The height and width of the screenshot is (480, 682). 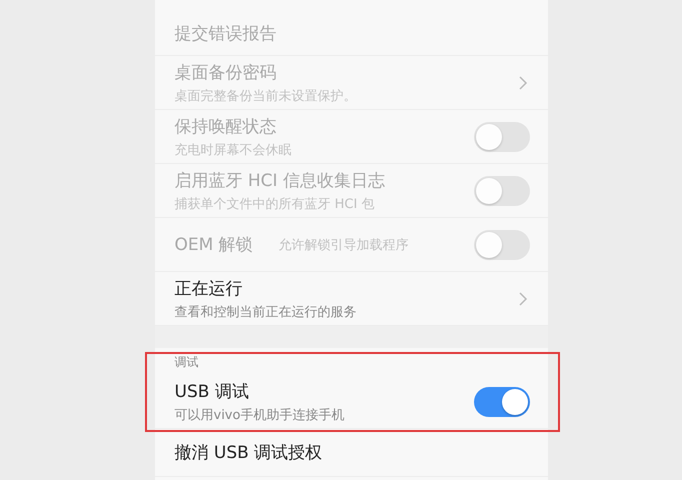 What do you see at coordinates (249, 453) in the screenshot?
I see `setting-title: 撤消 USB 调试授权` at bounding box center [249, 453].